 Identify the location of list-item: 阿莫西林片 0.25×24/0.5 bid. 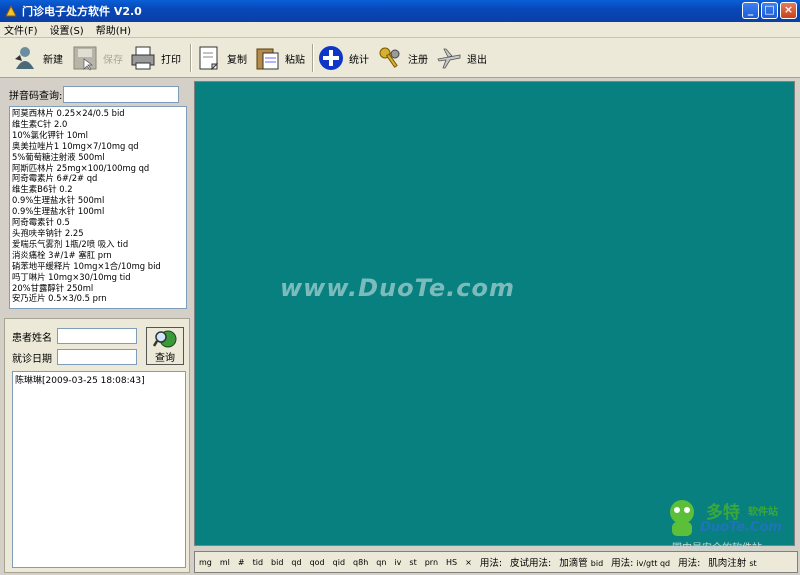
(98, 113).